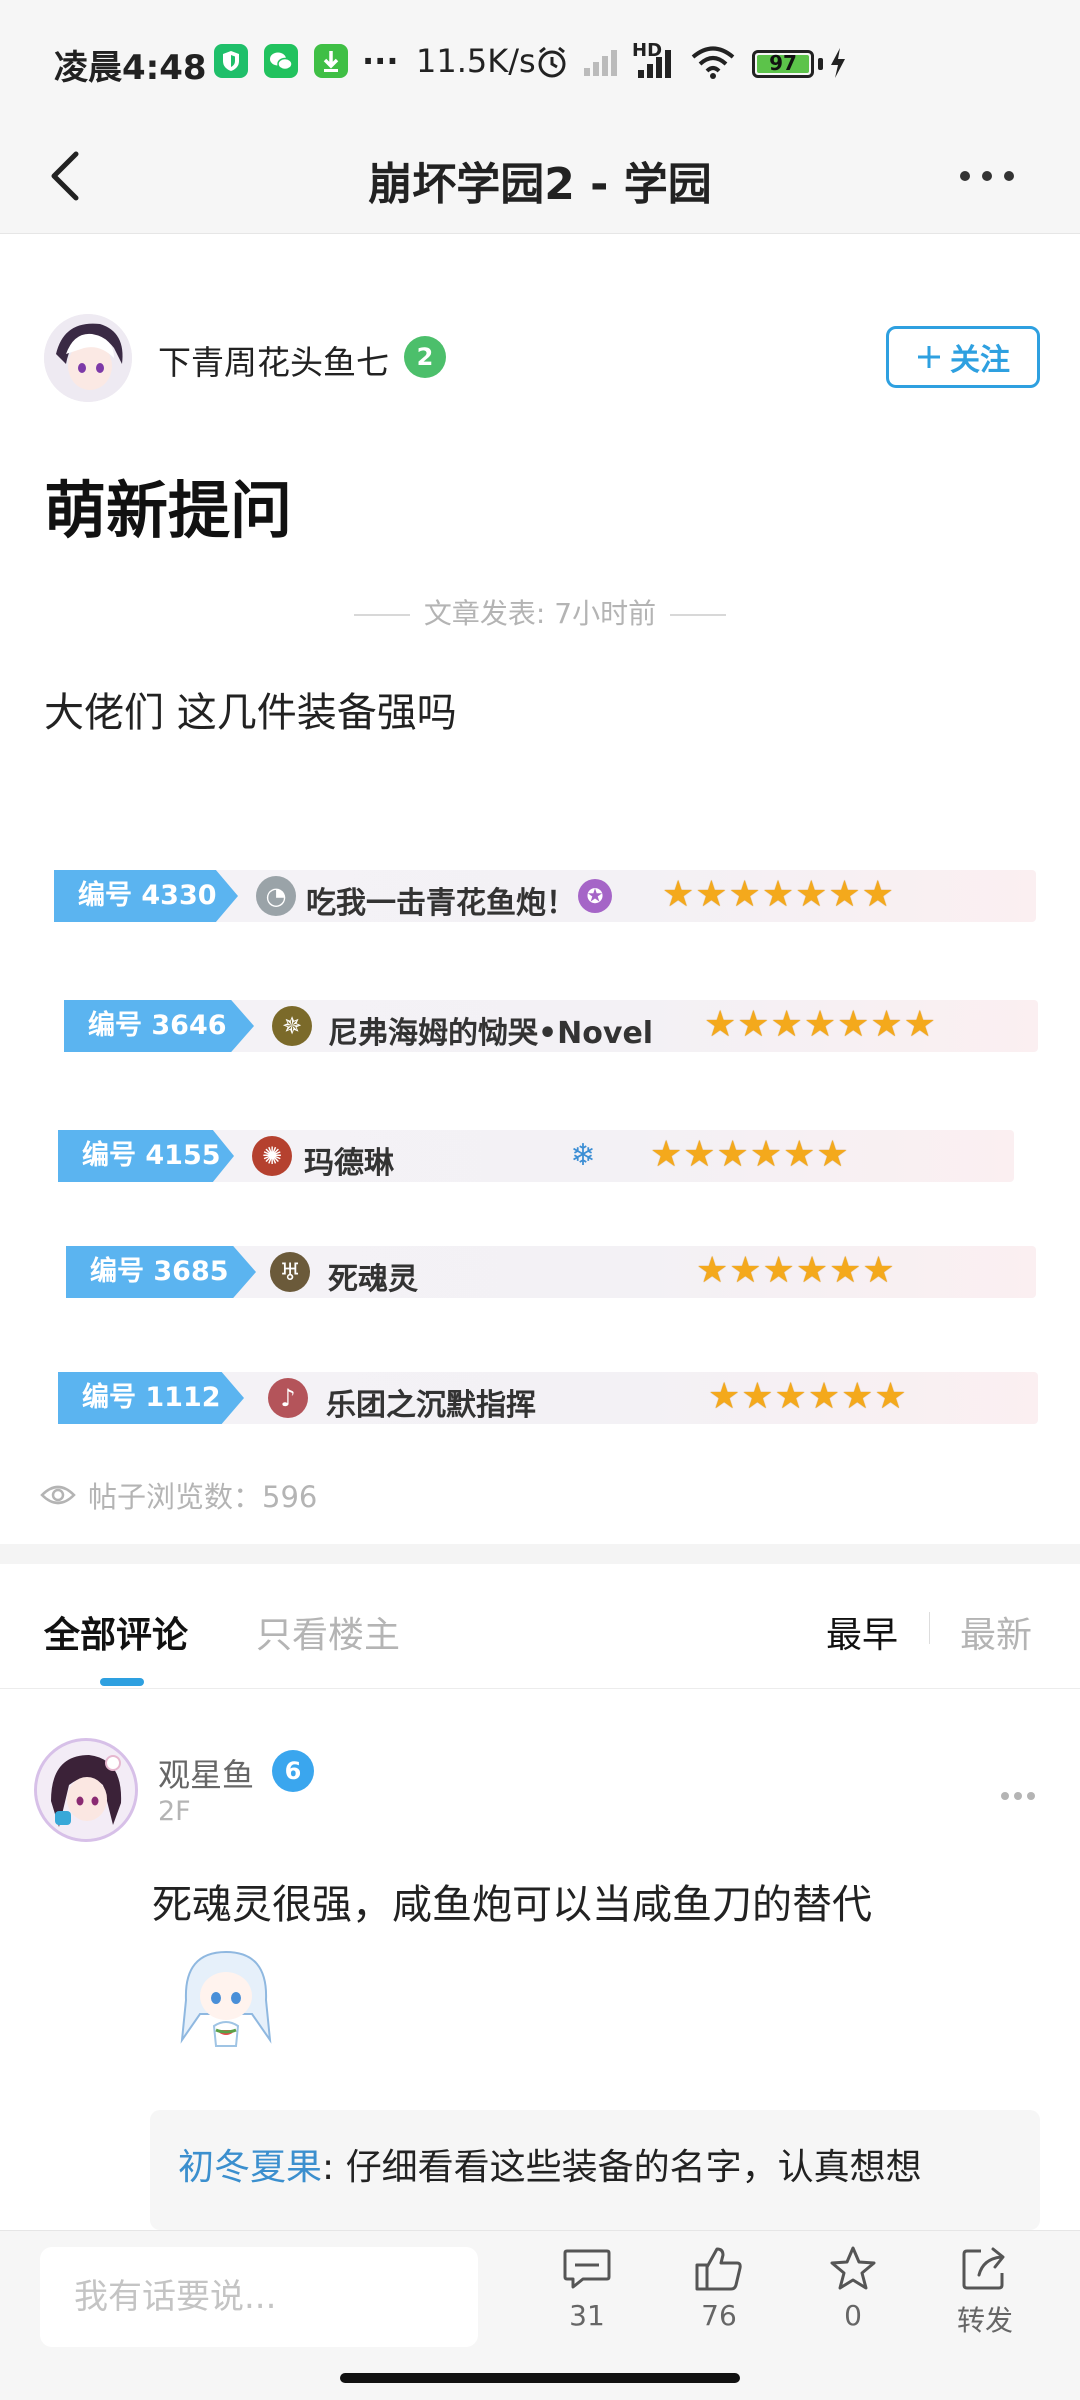  What do you see at coordinates (174, 1811) in the screenshot?
I see `comment-floor: 2F` at bounding box center [174, 1811].